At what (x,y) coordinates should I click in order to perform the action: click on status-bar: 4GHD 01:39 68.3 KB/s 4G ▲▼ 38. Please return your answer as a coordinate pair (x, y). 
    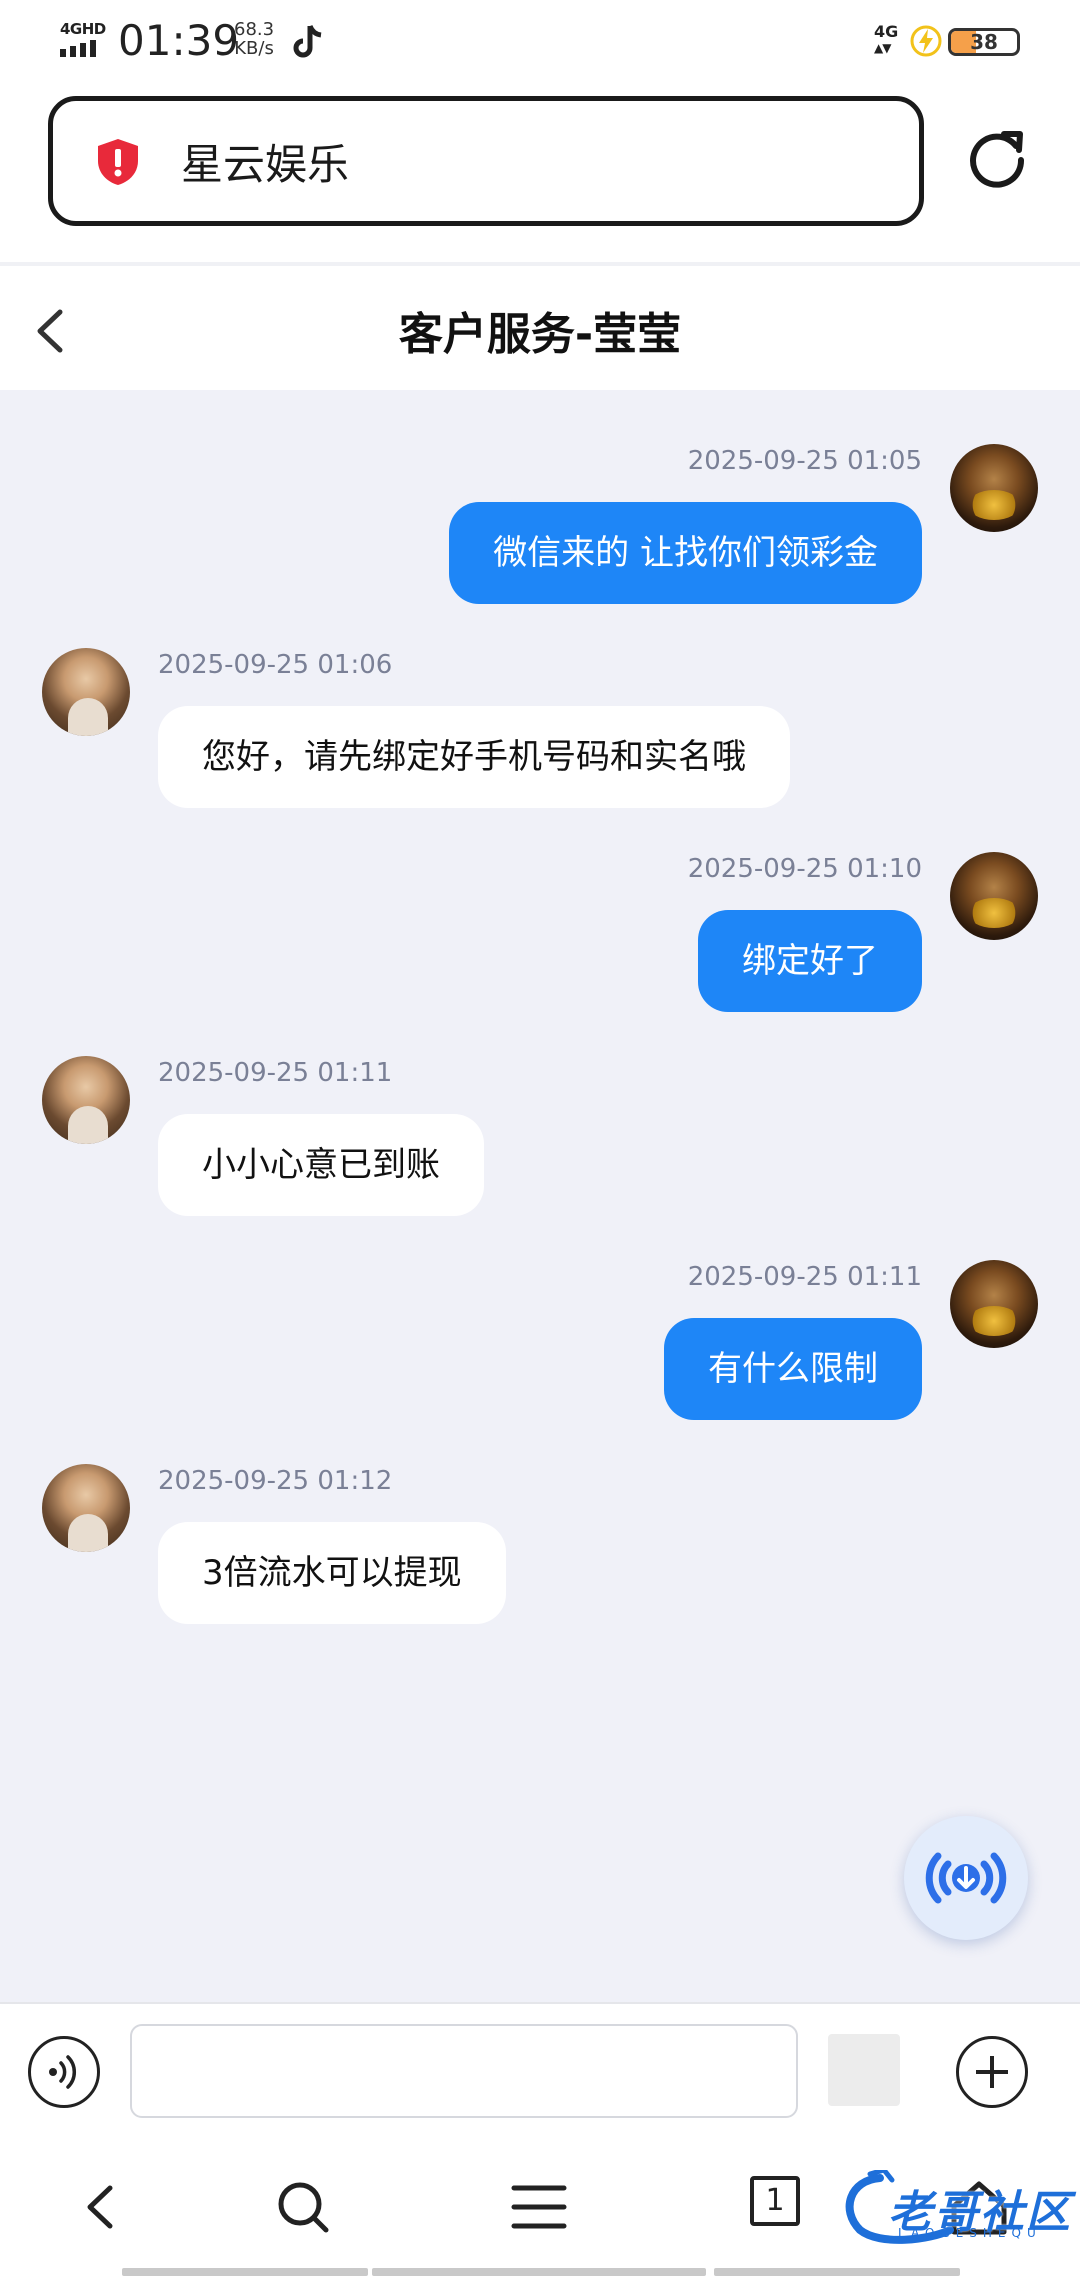
    Looking at the image, I should click on (540, 43).